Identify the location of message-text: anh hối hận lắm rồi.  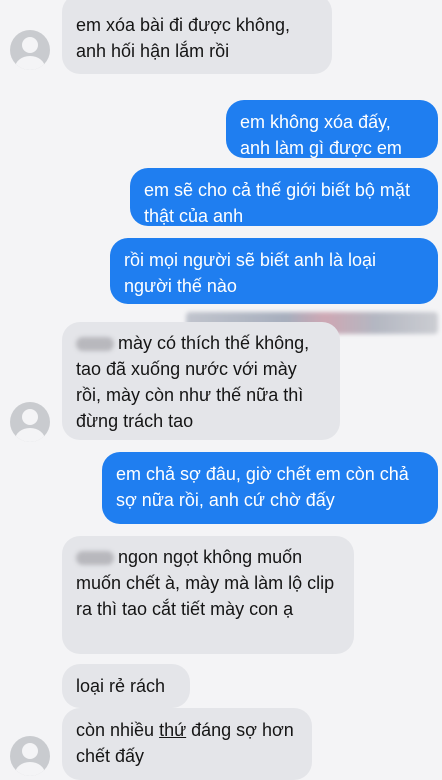
(153, 51).